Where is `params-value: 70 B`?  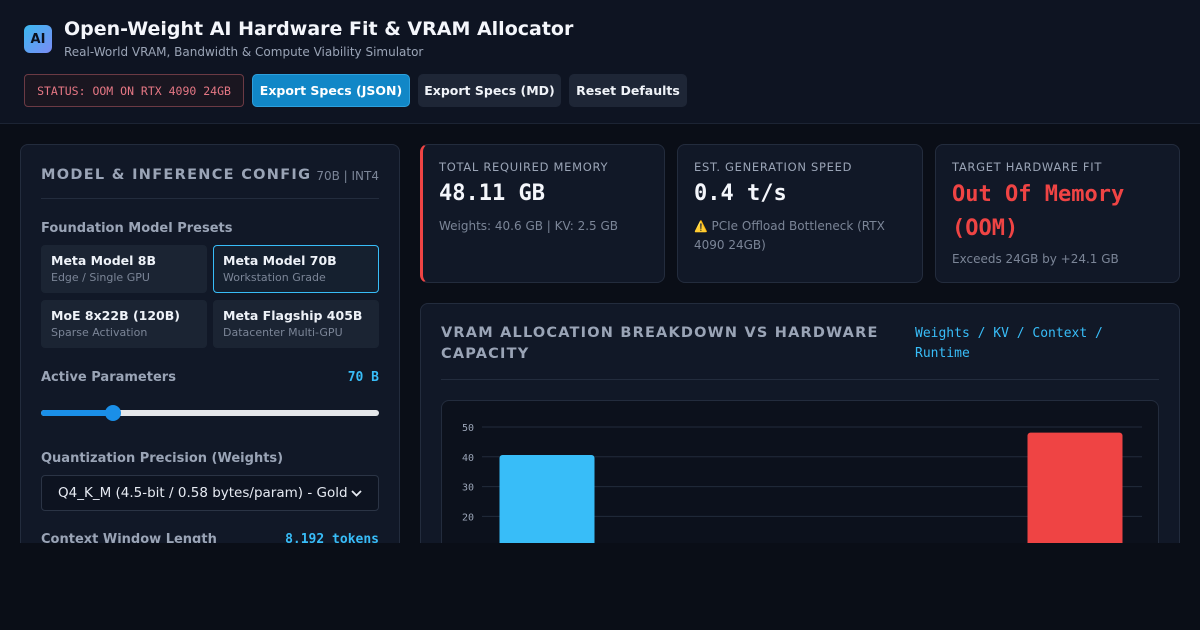
params-value: 70 B is located at coordinates (363, 377).